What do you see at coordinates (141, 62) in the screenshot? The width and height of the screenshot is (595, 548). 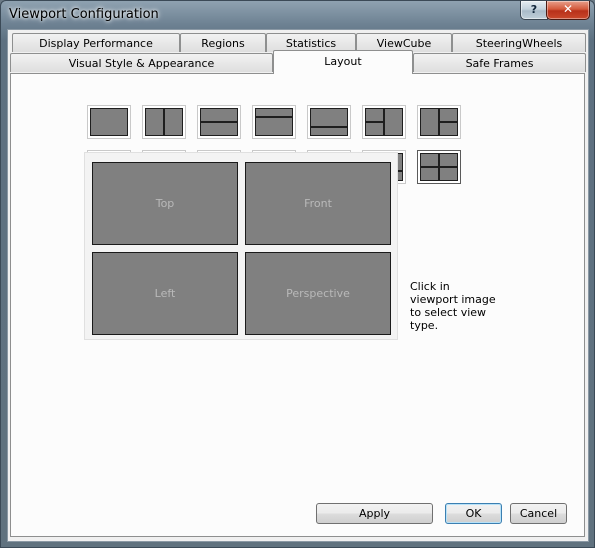 I see `tab-visual-style-appearance: Visual Style & Appearance` at bounding box center [141, 62].